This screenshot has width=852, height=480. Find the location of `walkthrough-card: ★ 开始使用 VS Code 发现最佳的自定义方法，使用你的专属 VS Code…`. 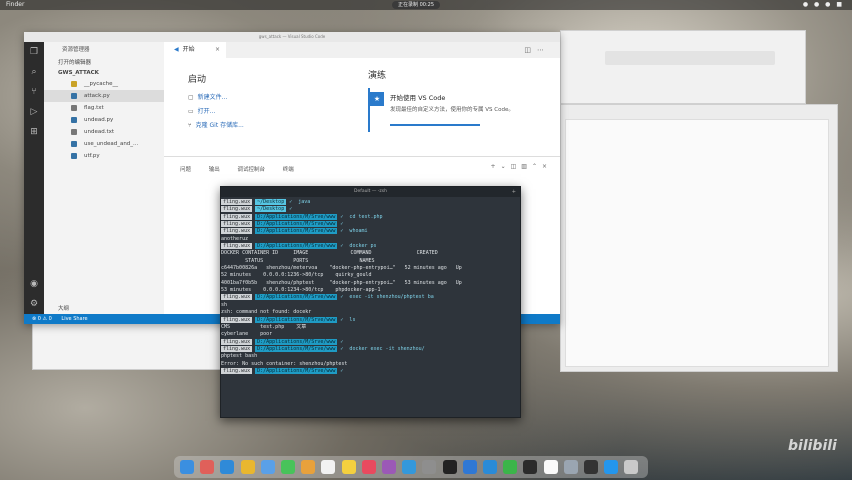

walkthrough-card: ★ 开始使用 VS Code 发现最佳的自定义方法，使用你的专属 VS Code… is located at coordinates (444, 110).